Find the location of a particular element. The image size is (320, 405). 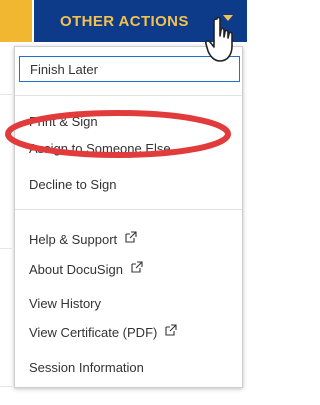

menu-item-print-sign: Print & Sign is located at coordinates (63, 121).